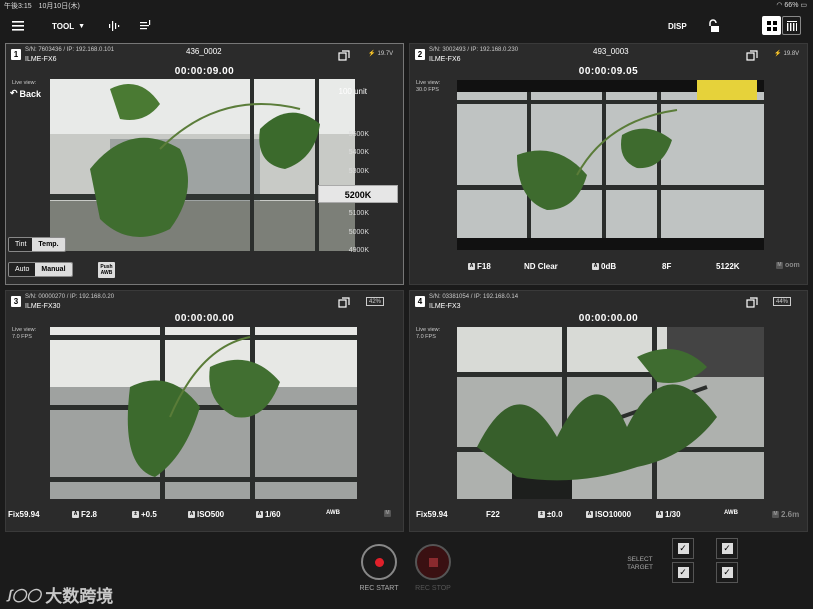 The width and height of the screenshot is (813, 609). Describe the element at coordinates (114, 26) in the screenshot. I see `waveform-icon` at that location.